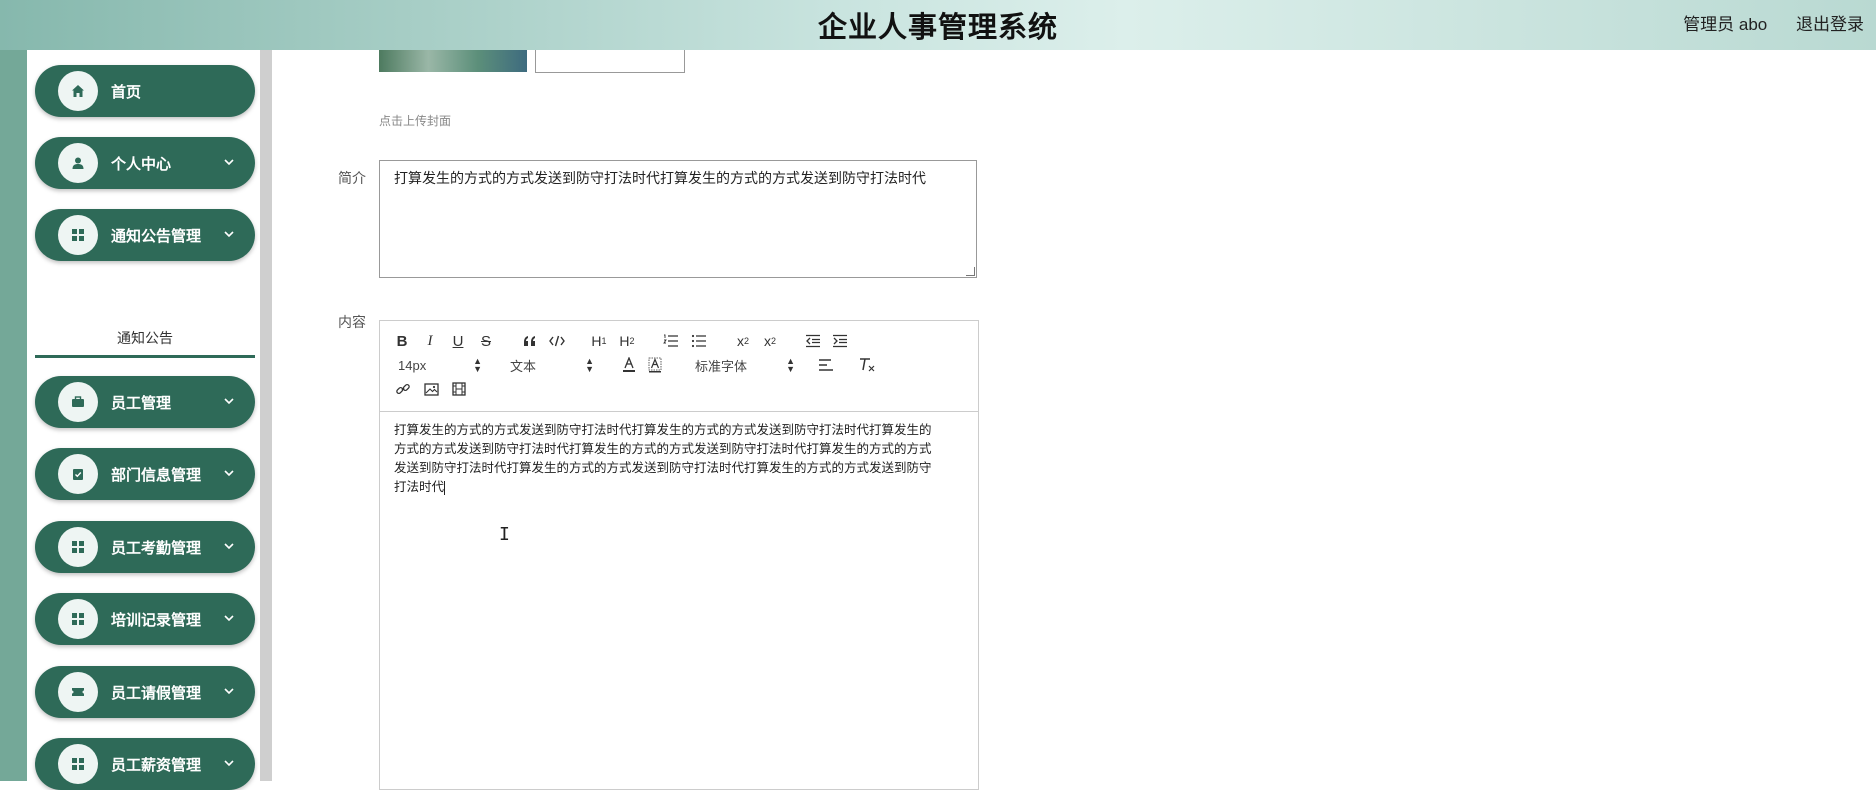 Image resolution: width=1876 pixels, height=790 pixels. I want to click on sidebar-item-employee-management: 员工管理, so click(145, 402).